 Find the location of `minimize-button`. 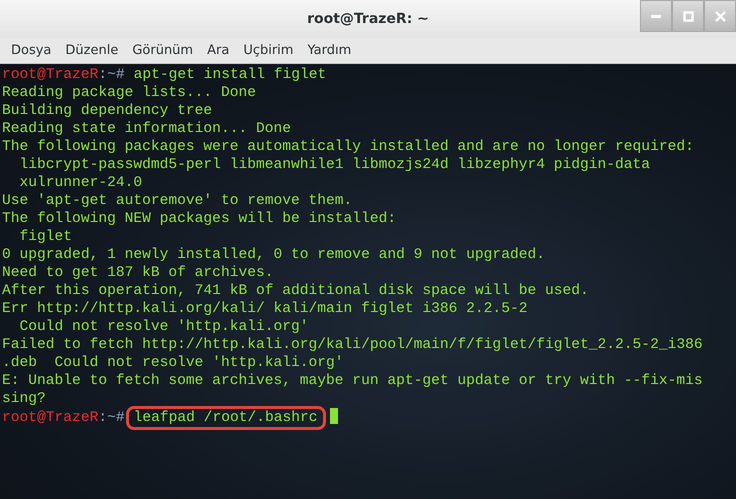

minimize-button is located at coordinates (656, 16).